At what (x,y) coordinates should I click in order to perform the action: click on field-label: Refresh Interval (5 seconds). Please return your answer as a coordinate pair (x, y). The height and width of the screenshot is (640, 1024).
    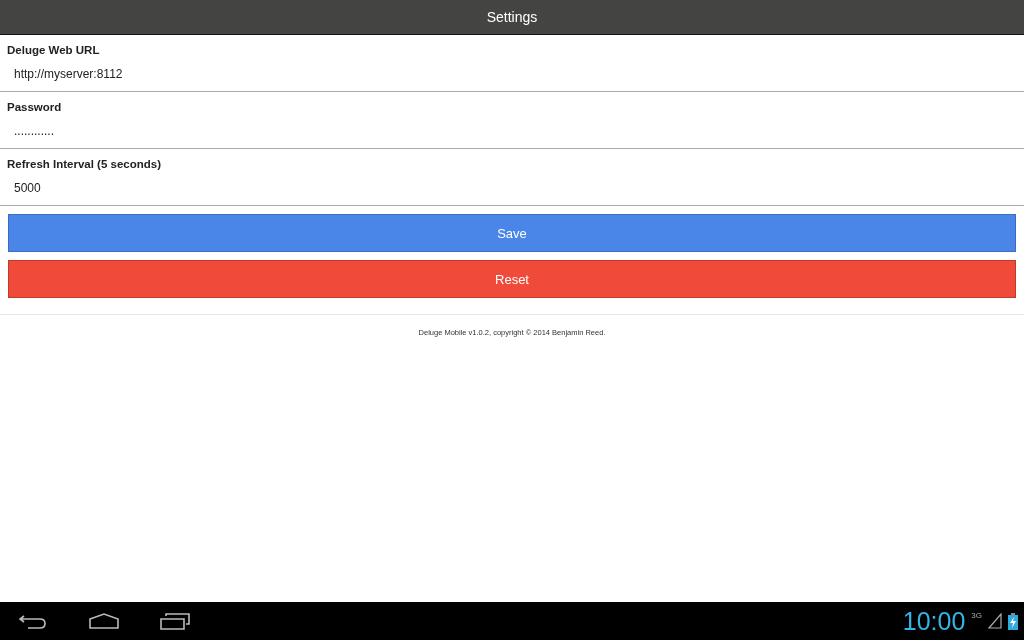
    Looking at the image, I should click on (85, 164).